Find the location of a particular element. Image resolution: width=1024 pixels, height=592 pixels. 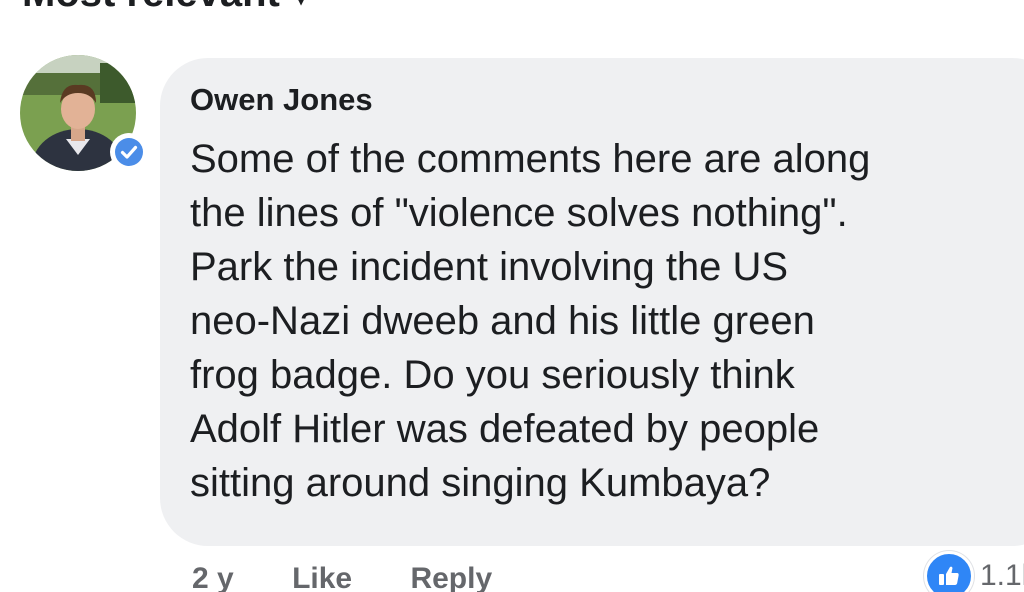

like-button: Like is located at coordinates (322, 577).